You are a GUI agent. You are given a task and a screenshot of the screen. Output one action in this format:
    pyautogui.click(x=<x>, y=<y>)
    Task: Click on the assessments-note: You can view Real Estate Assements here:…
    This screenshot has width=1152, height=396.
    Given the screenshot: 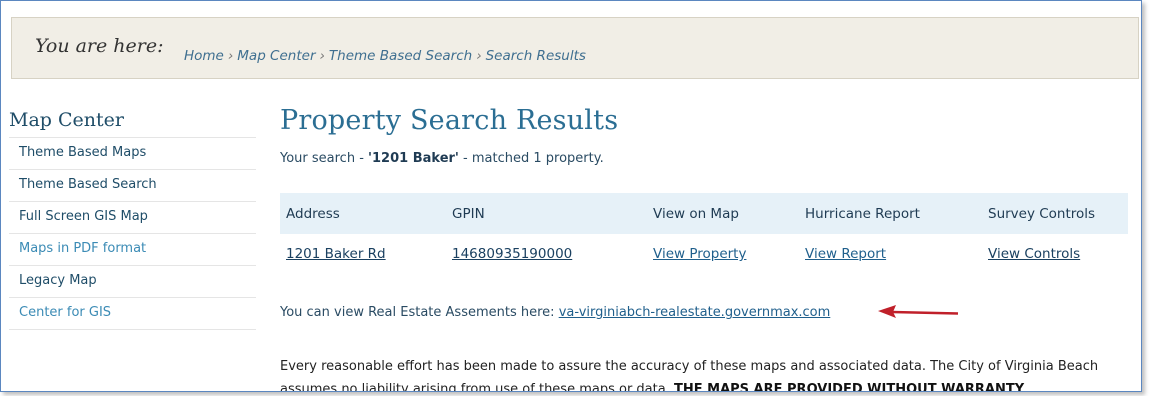 What is the action you would take?
    pyautogui.click(x=555, y=312)
    